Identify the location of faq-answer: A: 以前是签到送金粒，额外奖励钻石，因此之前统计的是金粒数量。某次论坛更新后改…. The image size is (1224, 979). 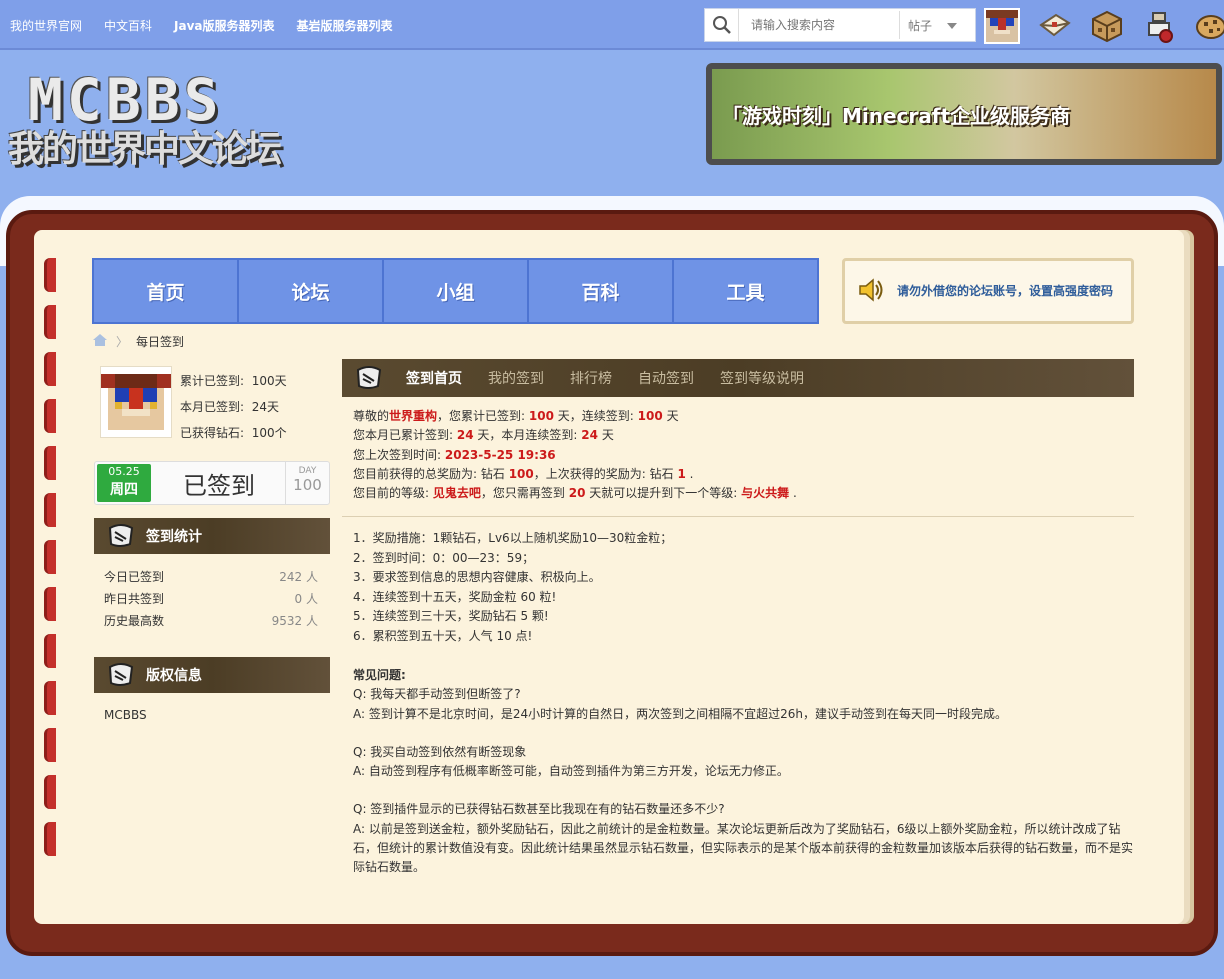
(743, 848).